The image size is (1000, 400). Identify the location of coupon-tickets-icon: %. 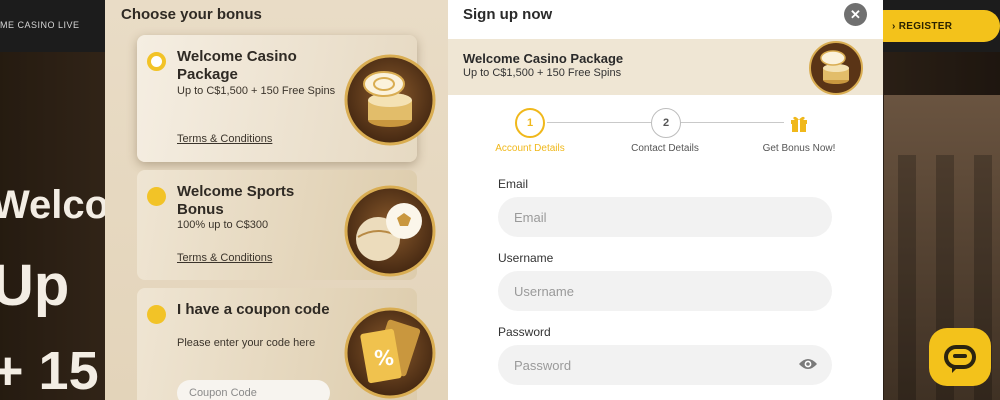
(390, 353).